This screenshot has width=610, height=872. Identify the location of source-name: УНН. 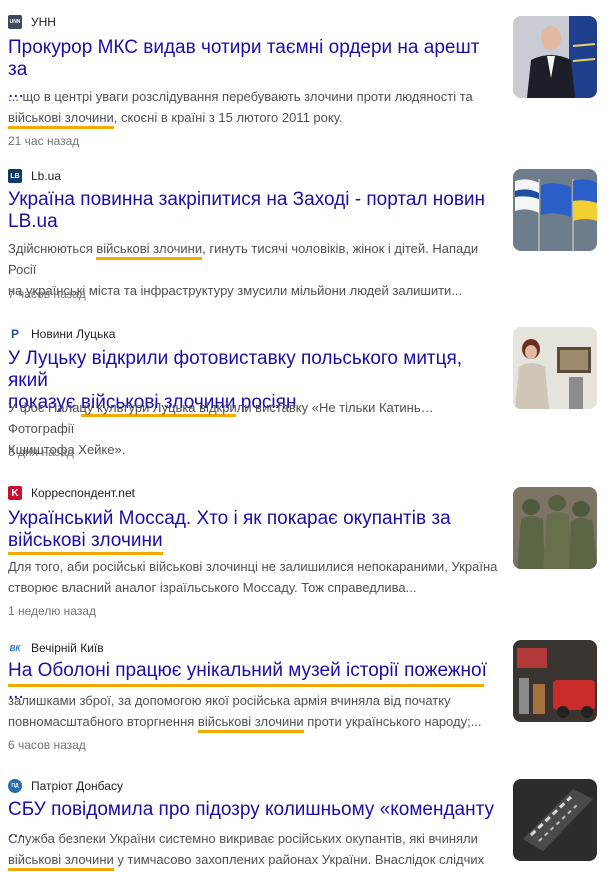
(43, 22).